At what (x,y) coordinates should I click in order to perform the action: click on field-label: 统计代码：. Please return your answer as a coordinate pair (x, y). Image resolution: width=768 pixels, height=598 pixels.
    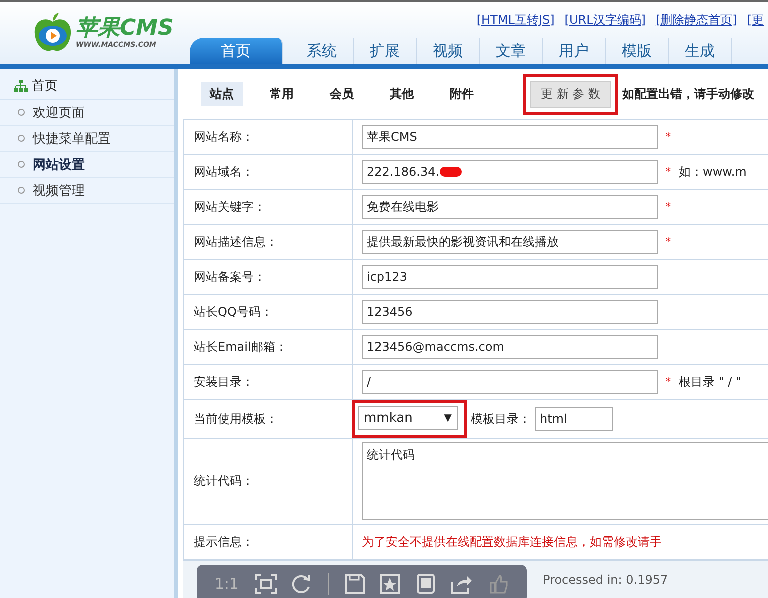
    Looking at the image, I should click on (268, 481).